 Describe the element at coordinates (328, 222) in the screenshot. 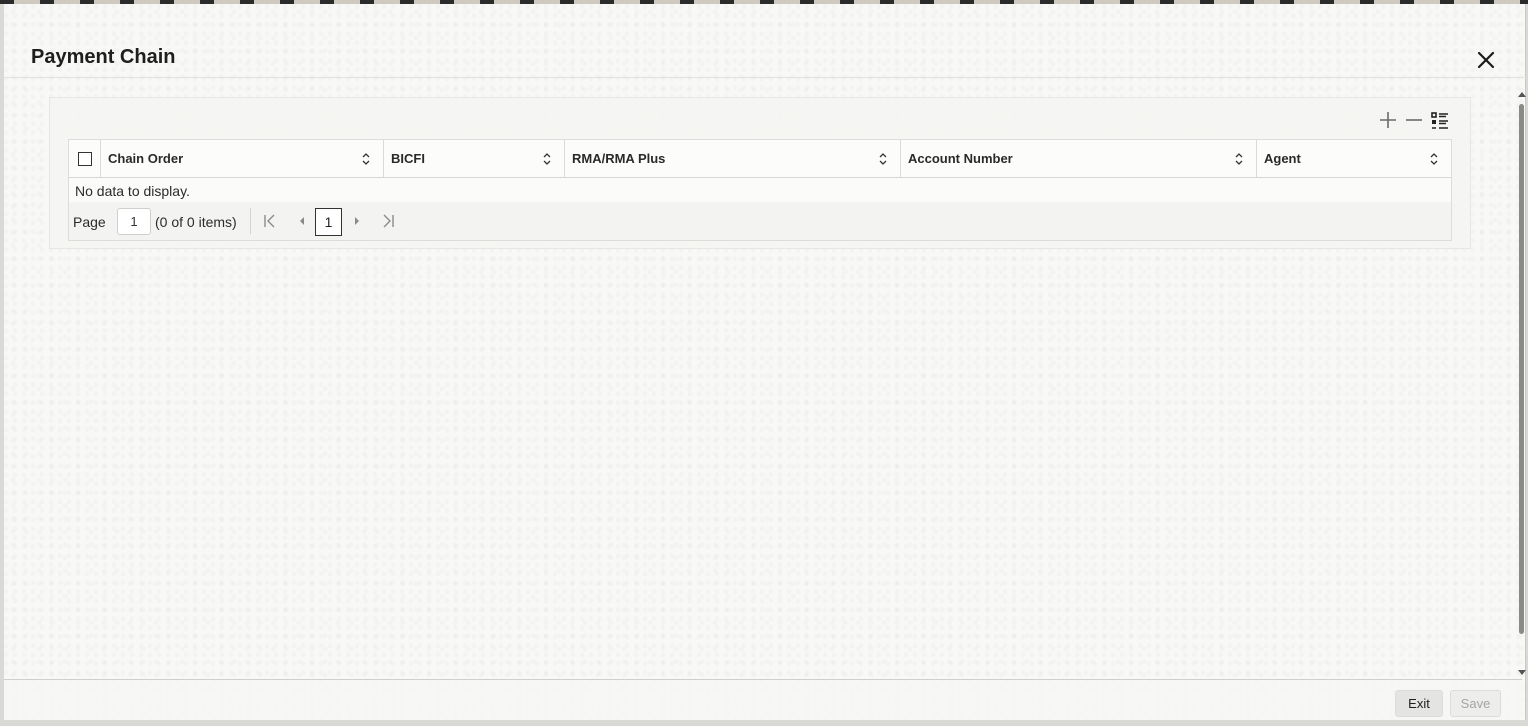

I see `current-page-button: 1` at that location.